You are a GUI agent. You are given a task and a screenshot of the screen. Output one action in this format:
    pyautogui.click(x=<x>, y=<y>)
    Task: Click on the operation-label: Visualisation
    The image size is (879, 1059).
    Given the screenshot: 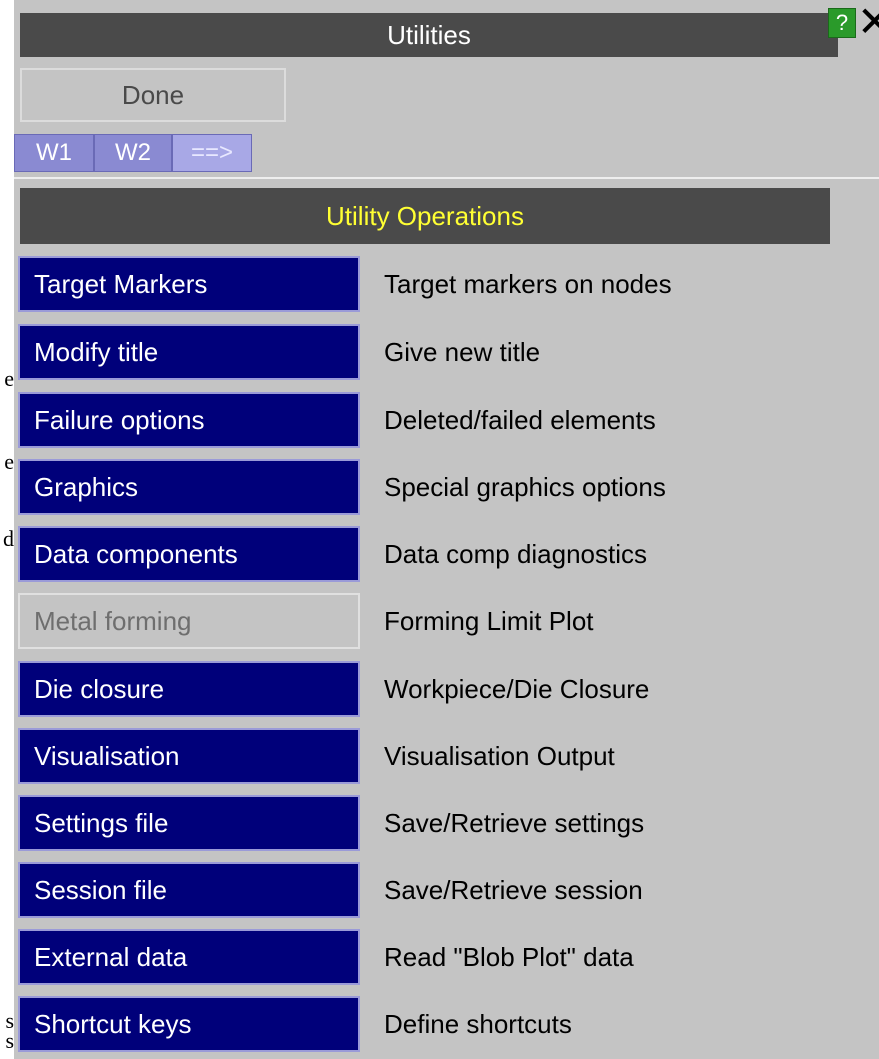 What is the action you would take?
    pyautogui.click(x=107, y=755)
    